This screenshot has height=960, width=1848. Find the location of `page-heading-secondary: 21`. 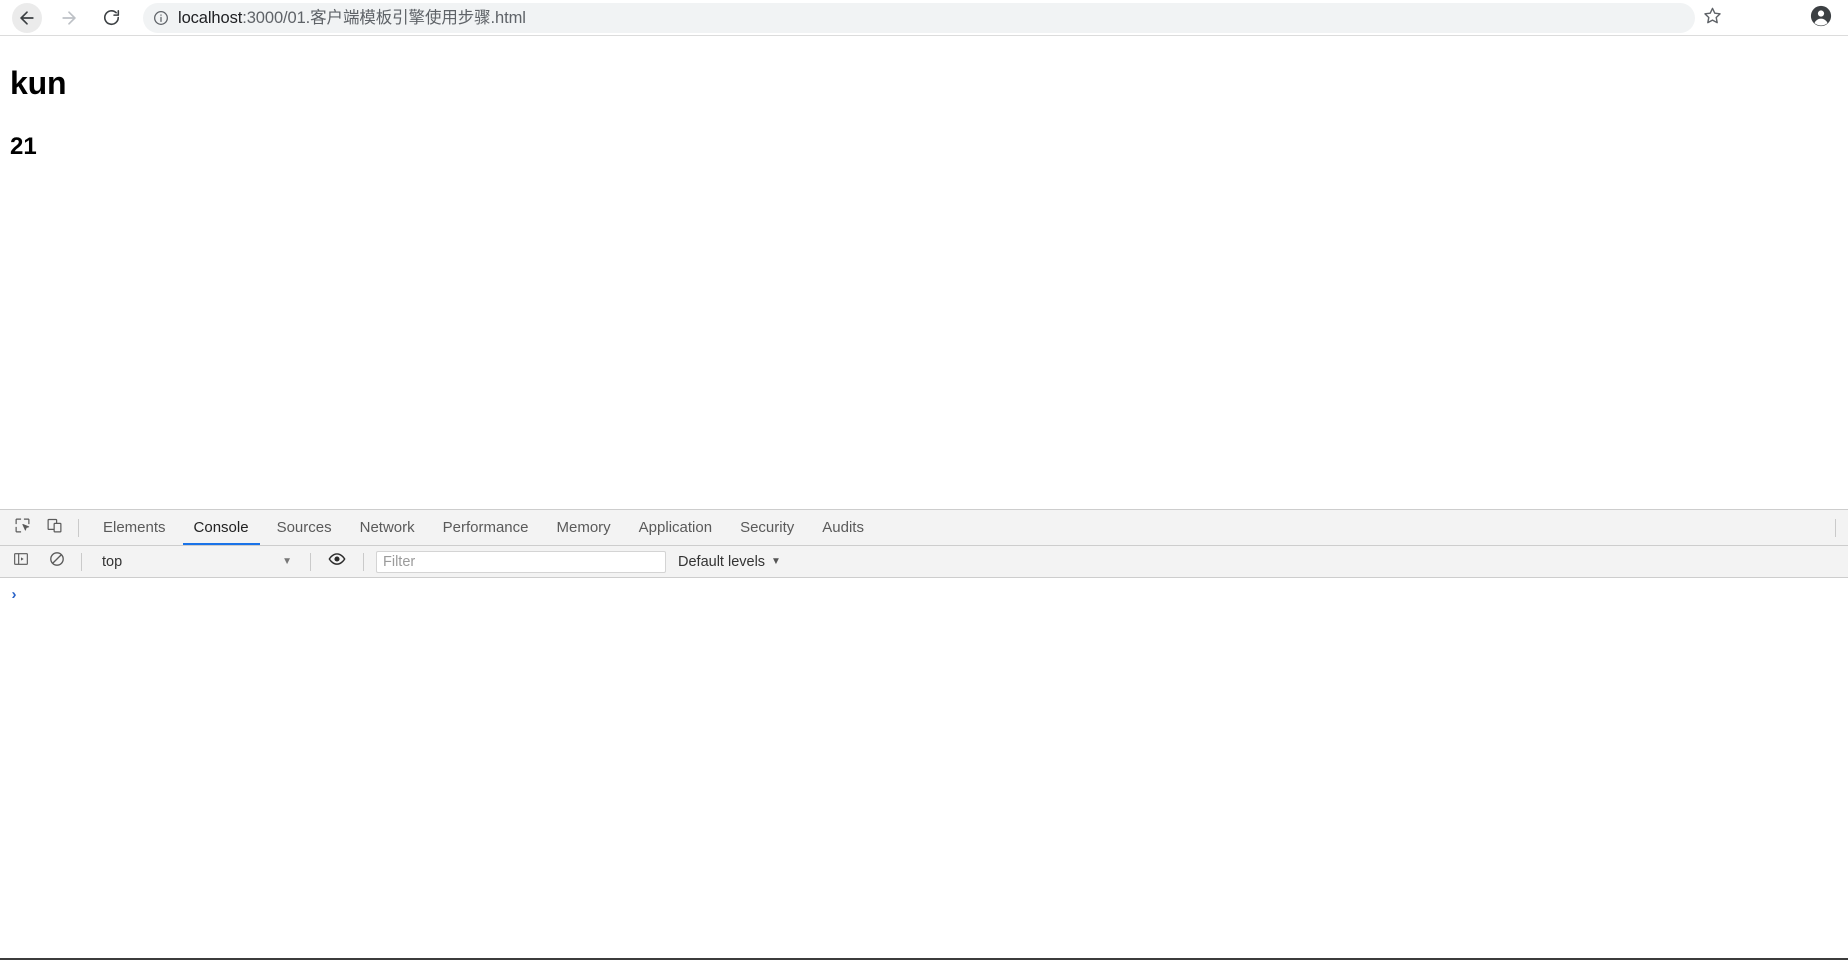

page-heading-secondary: 21 is located at coordinates (23, 146).